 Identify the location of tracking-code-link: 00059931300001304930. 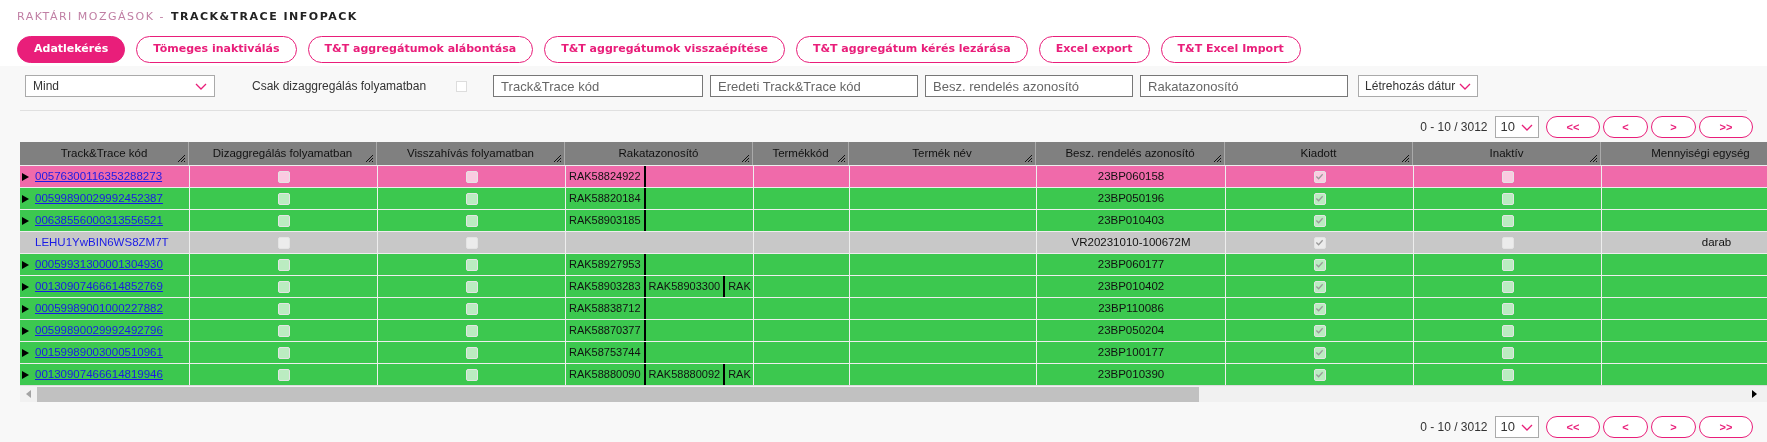
(99, 264).